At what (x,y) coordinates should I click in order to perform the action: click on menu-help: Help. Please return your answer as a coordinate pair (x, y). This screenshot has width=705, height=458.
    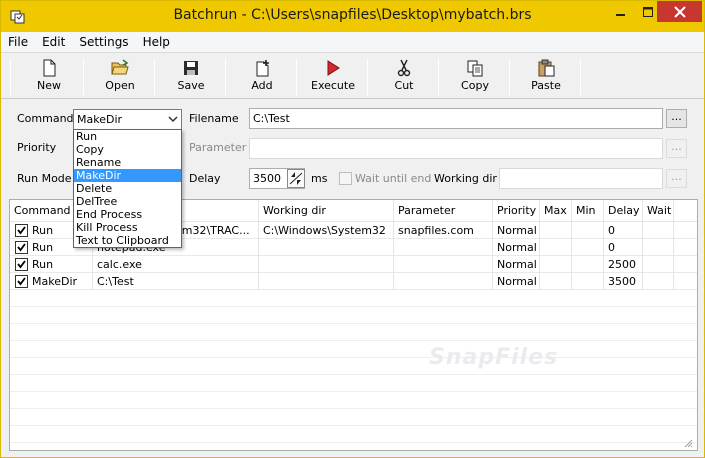
    Looking at the image, I should click on (156, 42).